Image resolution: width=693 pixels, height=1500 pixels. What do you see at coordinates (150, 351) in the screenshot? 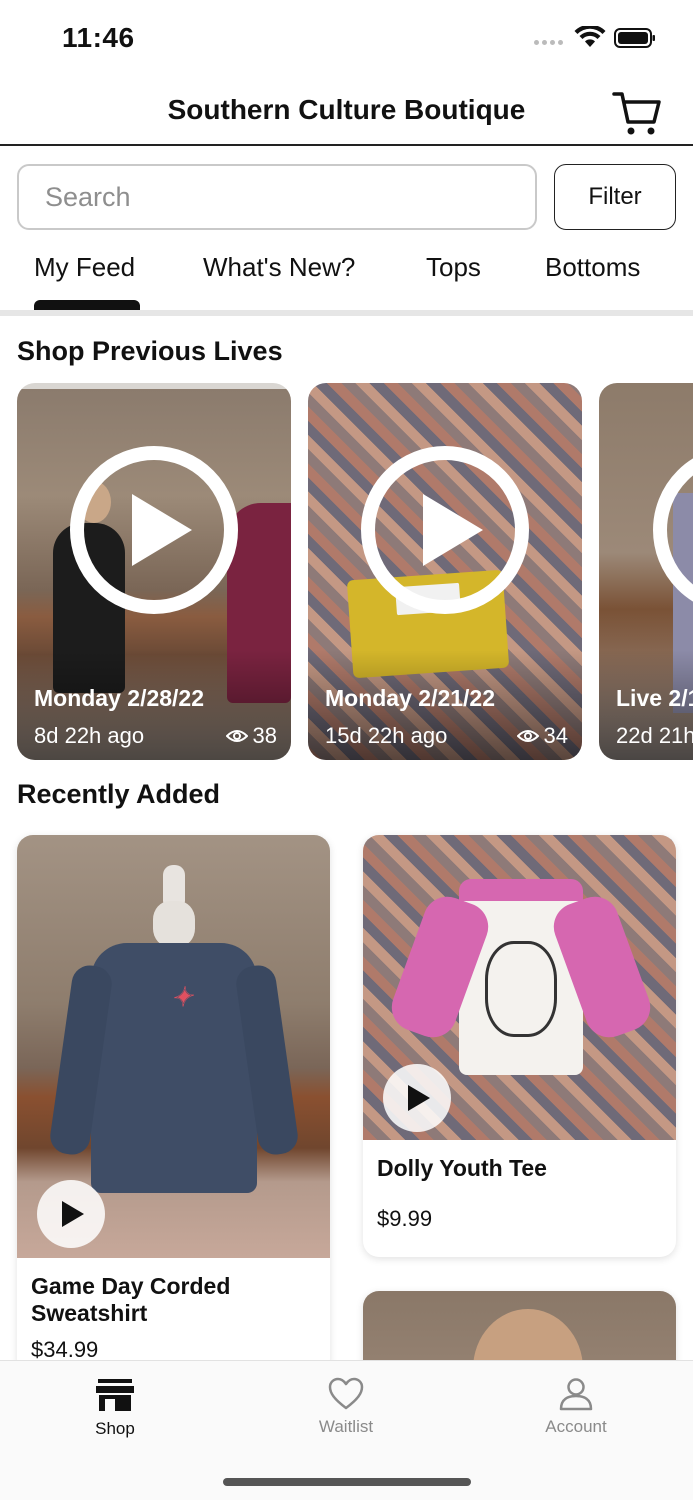
I see `lives-section-title: Shop Previous Lives` at bounding box center [150, 351].